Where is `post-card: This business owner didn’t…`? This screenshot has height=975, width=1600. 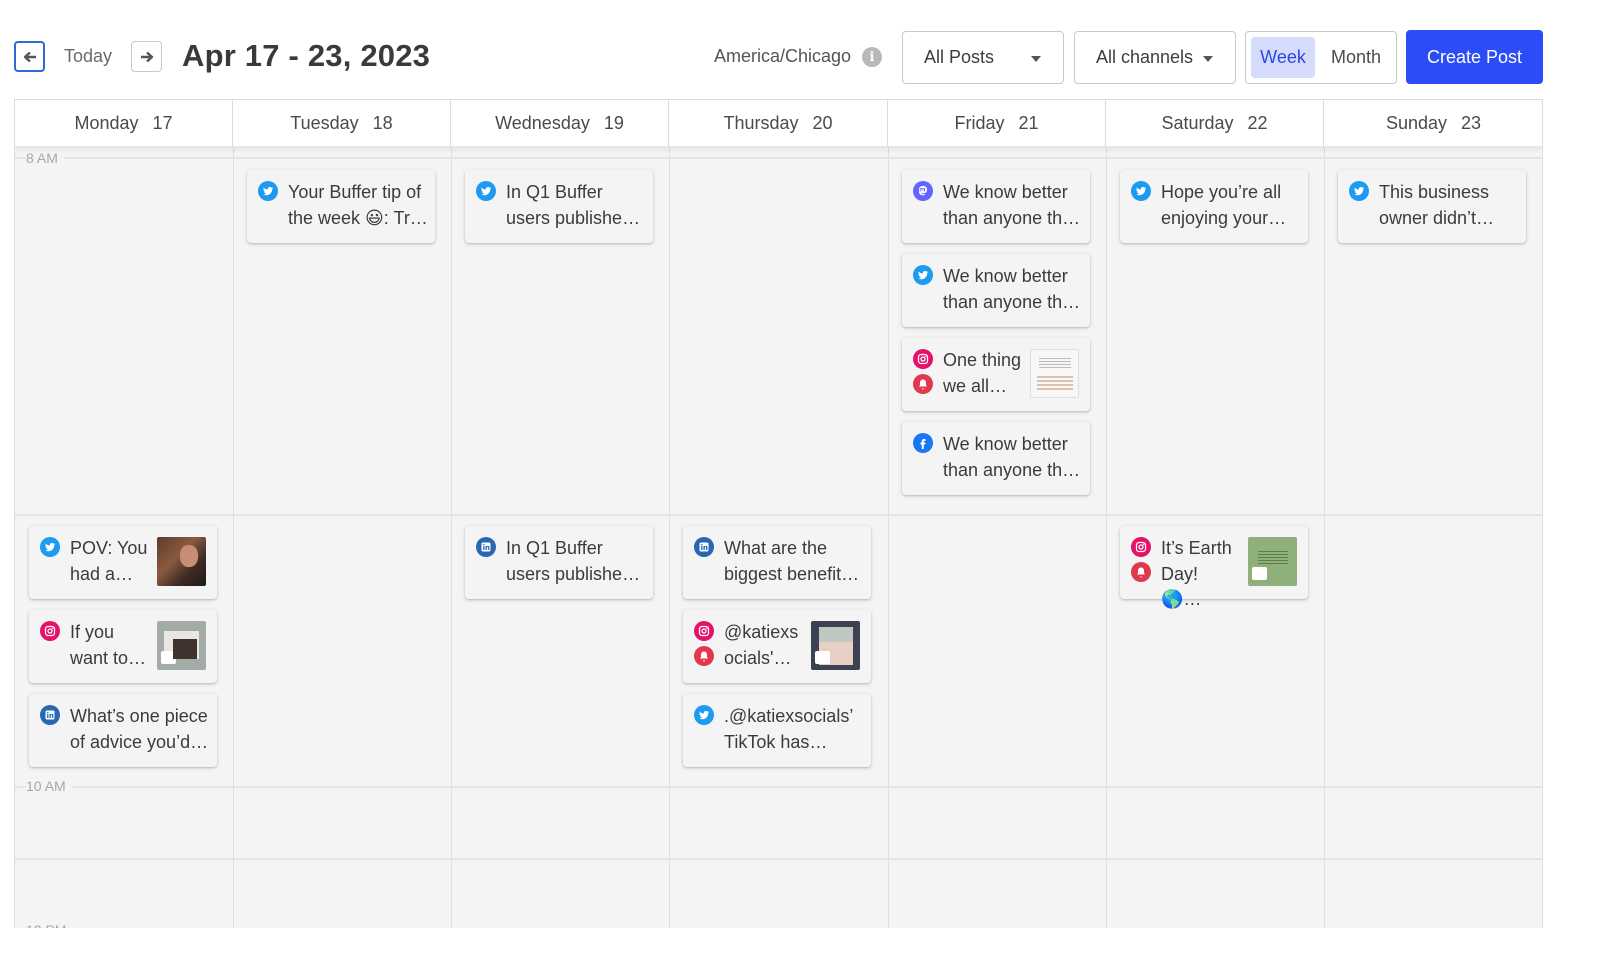
post-card: This business owner didn’t… is located at coordinates (1432, 206).